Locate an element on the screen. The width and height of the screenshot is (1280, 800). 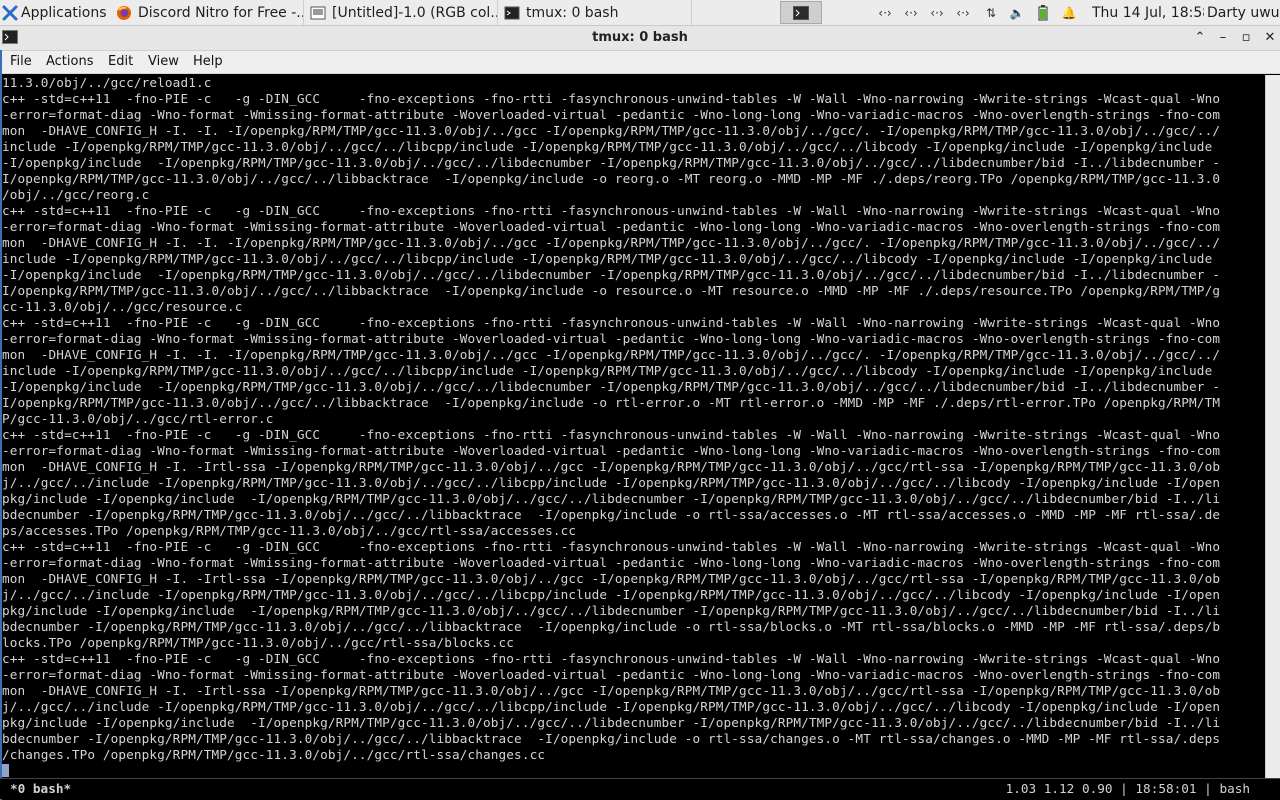
battery-icon is located at coordinates (1043, 12).